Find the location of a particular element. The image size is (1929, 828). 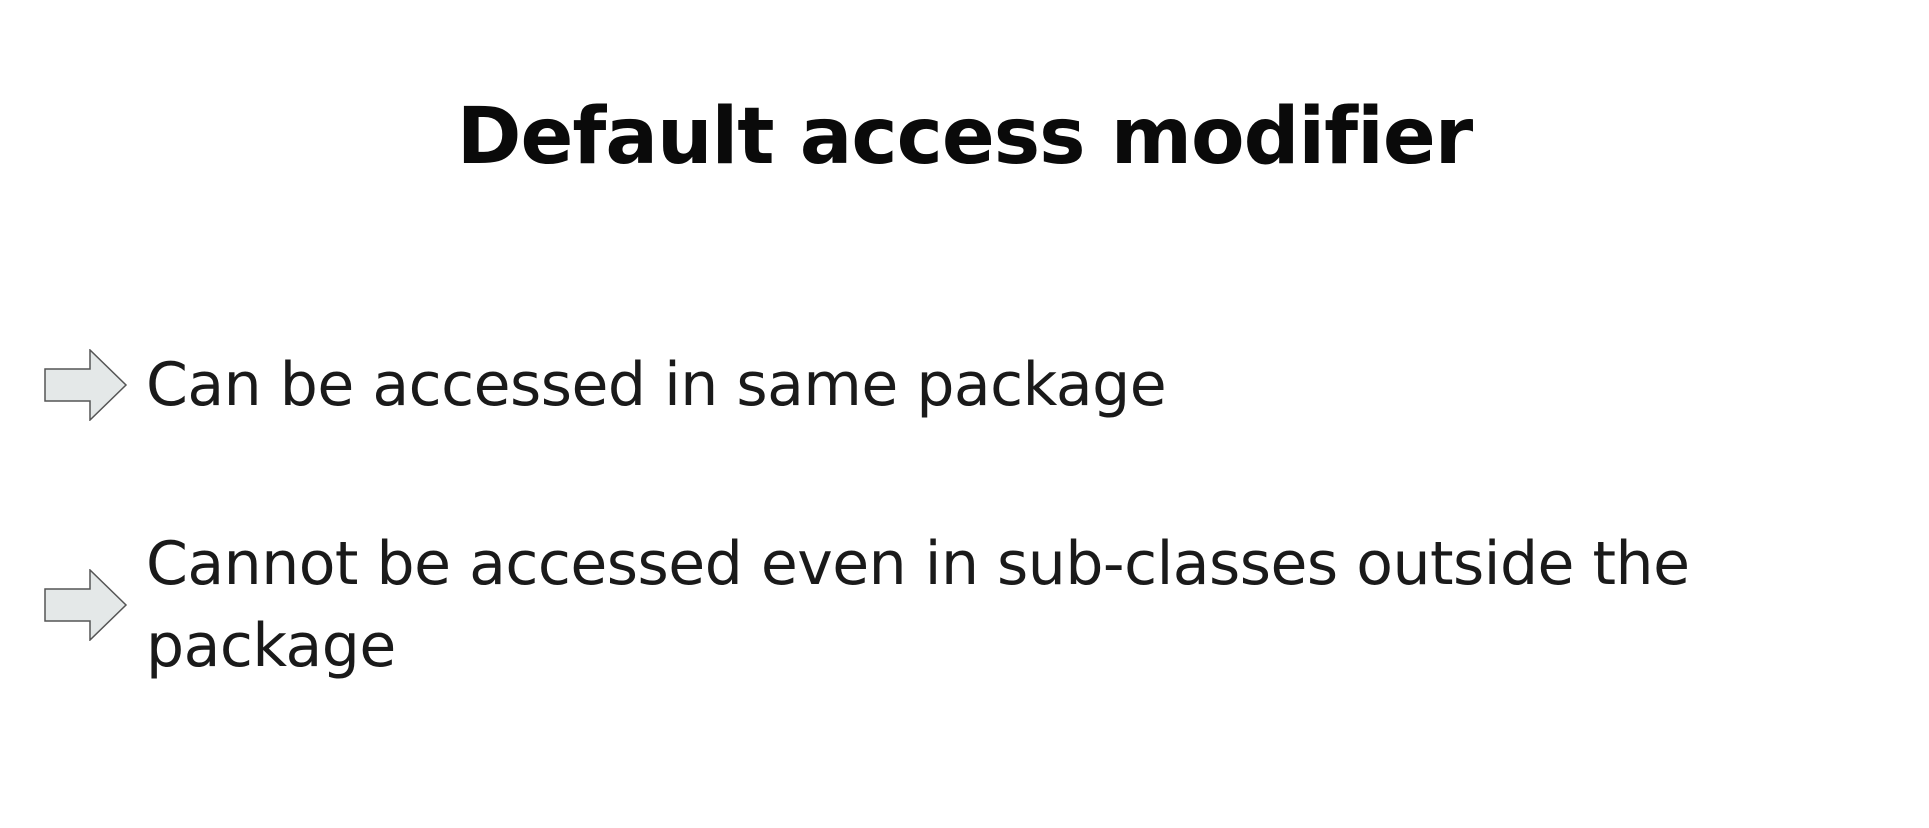

bullet-text: Can be accessed in same package is located at coordinates (656, 385).